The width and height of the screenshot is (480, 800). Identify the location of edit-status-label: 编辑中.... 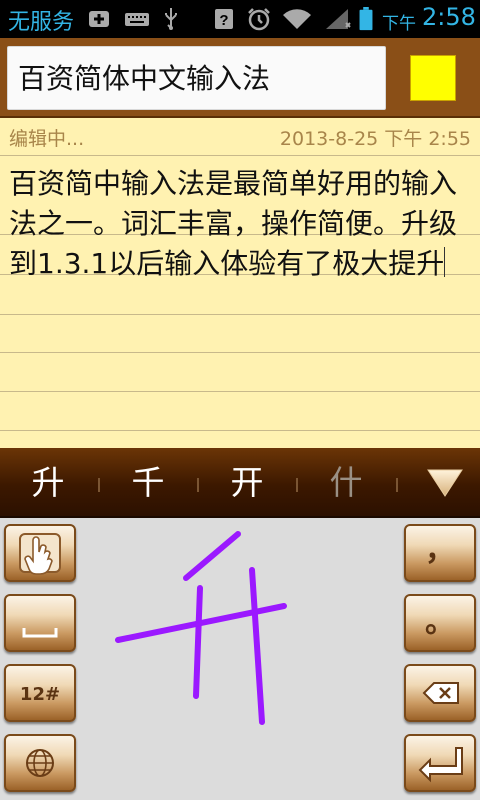
(47, 139).